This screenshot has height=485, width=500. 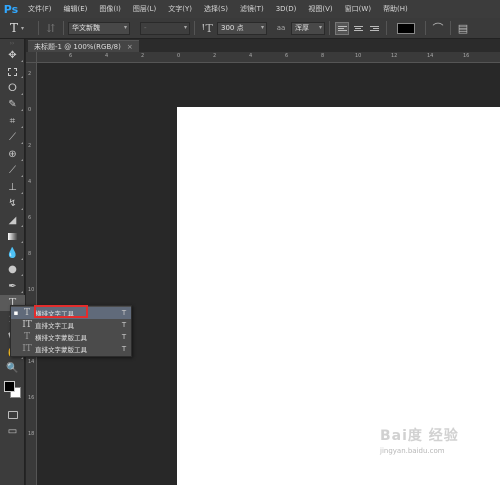 I want to click on quick-selection-tool-icon: ✎, so click(x=12, y=105).